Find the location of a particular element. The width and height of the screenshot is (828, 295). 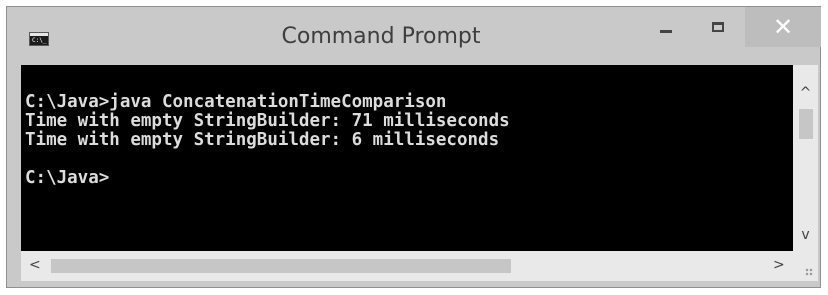

minimize-icon is located at coordinates (666, 31).